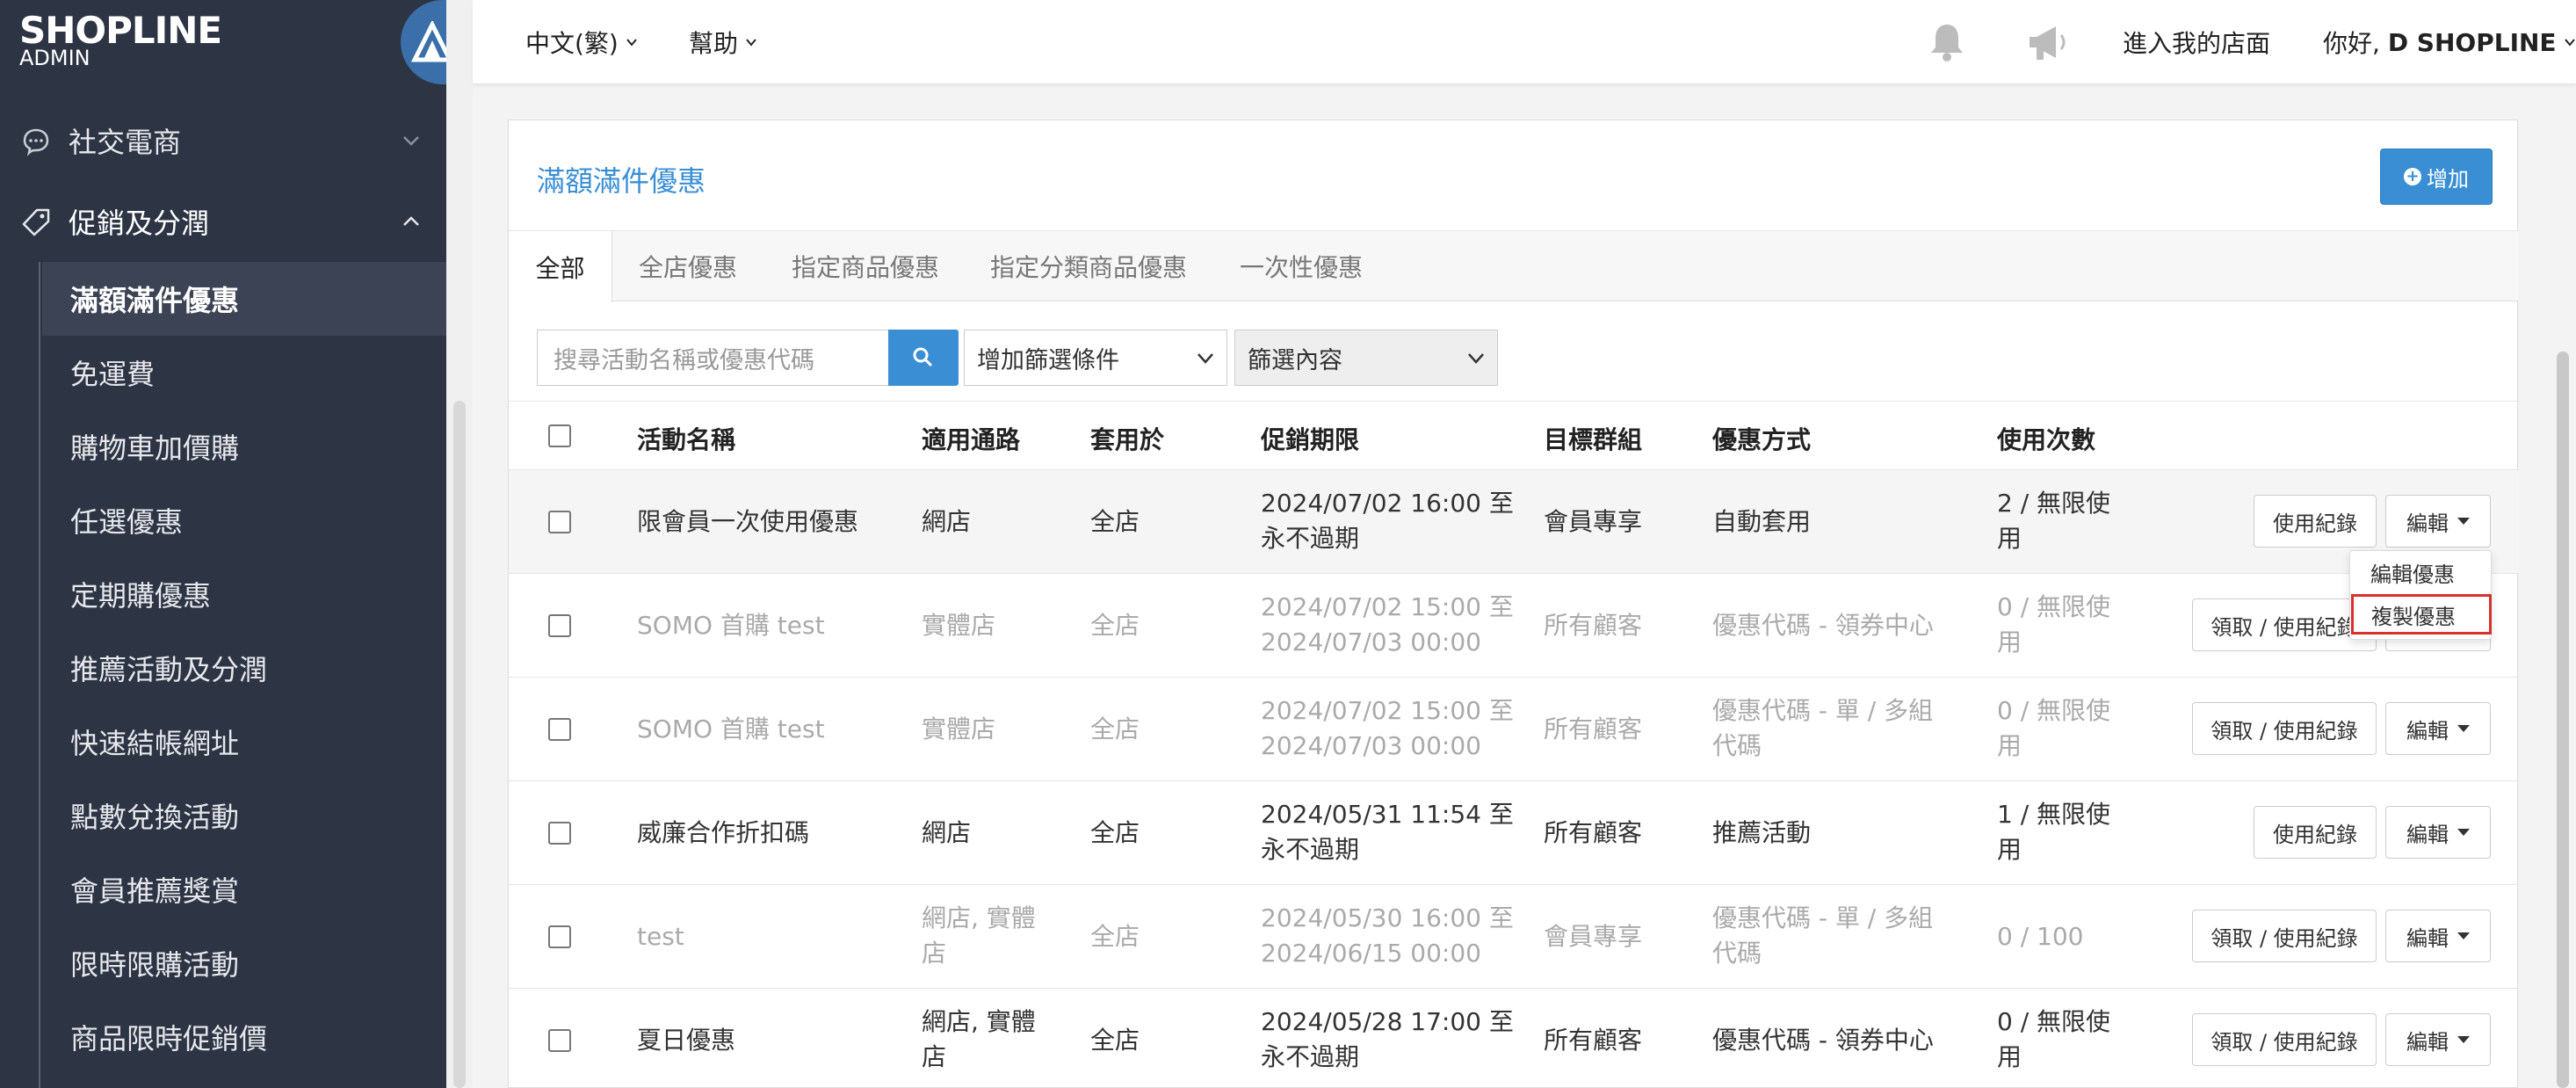 The image size is (2576, 1088). Describe the element at coordinates (1737, 746) in the screenshot. I see `promo-method-cont: 代碼` at that location.